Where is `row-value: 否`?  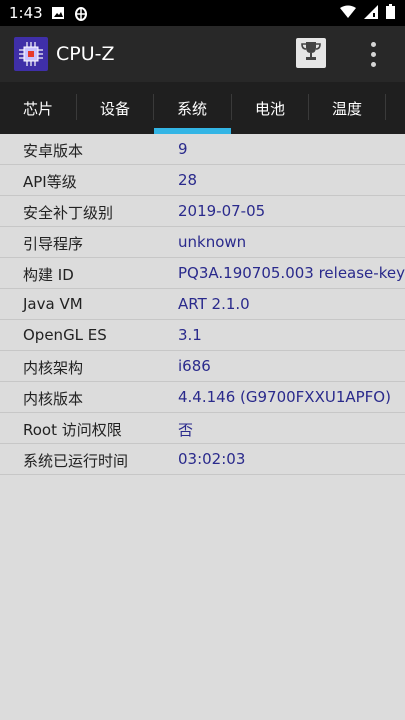
row-value: 否 is located at coordinates (186, 430).